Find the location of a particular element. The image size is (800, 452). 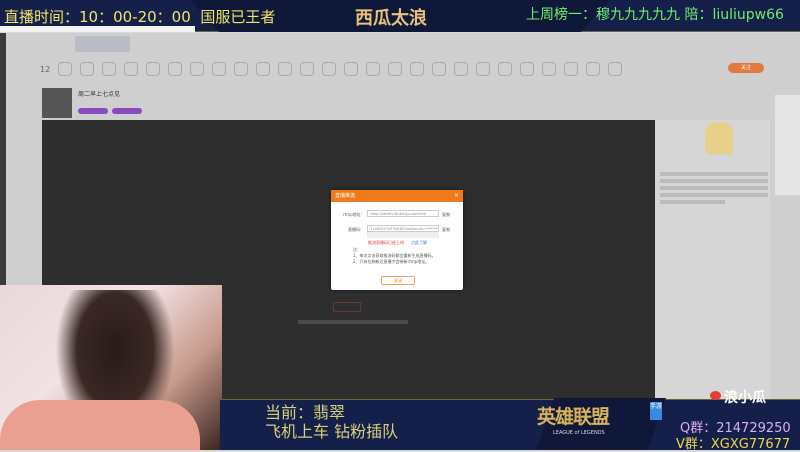

follow-button: 关注 is located at coordinates (746, 68).